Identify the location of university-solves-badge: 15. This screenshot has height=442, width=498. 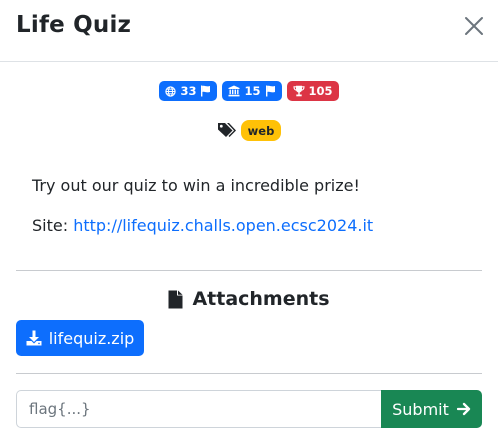
(252, 91).